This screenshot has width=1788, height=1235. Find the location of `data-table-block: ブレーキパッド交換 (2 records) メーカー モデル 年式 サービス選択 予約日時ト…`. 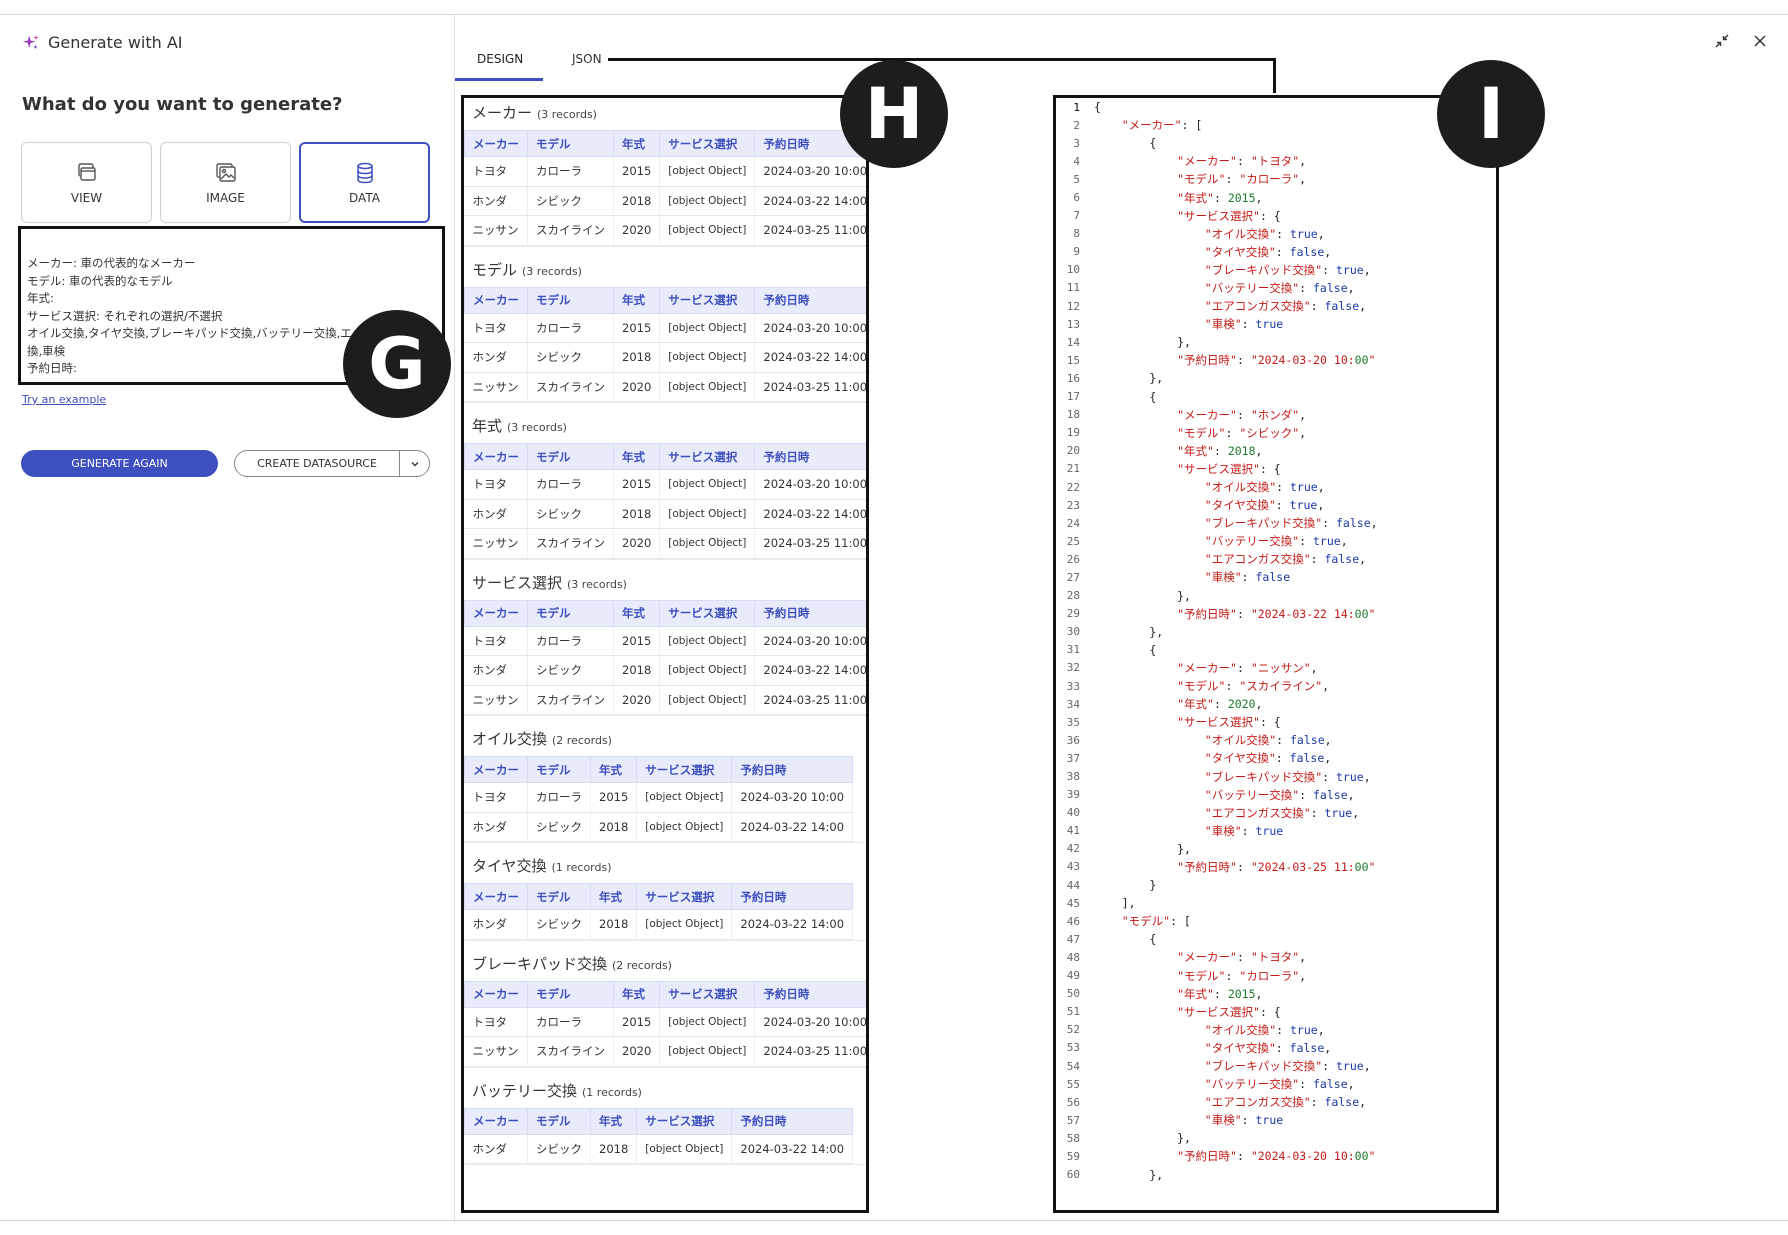

data-table-block: ブレーキパッド交換 (2 records) メーカー モデル 年式 サービス選択 予約日時ト… is located at coordinates (665, 1008).